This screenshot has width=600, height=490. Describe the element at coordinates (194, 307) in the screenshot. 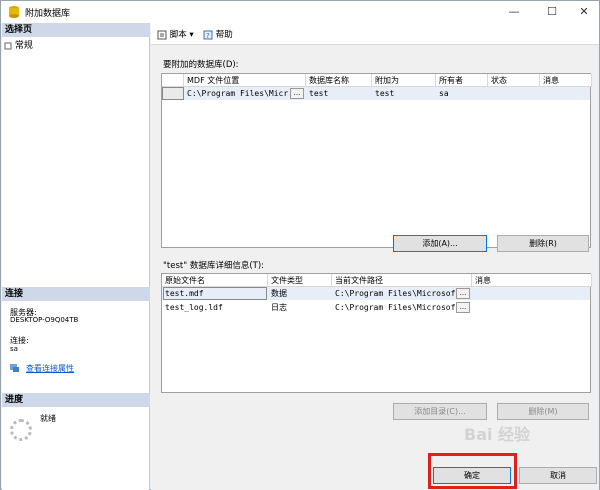

I see `cell-filename: test_log.ldf` at that location.